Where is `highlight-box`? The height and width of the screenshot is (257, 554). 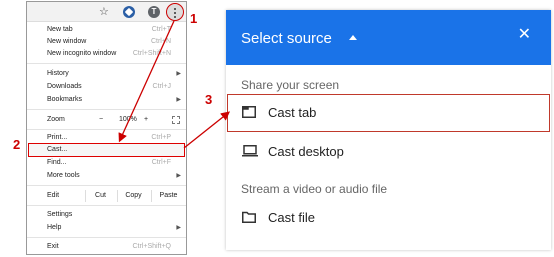
highlight-box is located at coordinates (388, 113).